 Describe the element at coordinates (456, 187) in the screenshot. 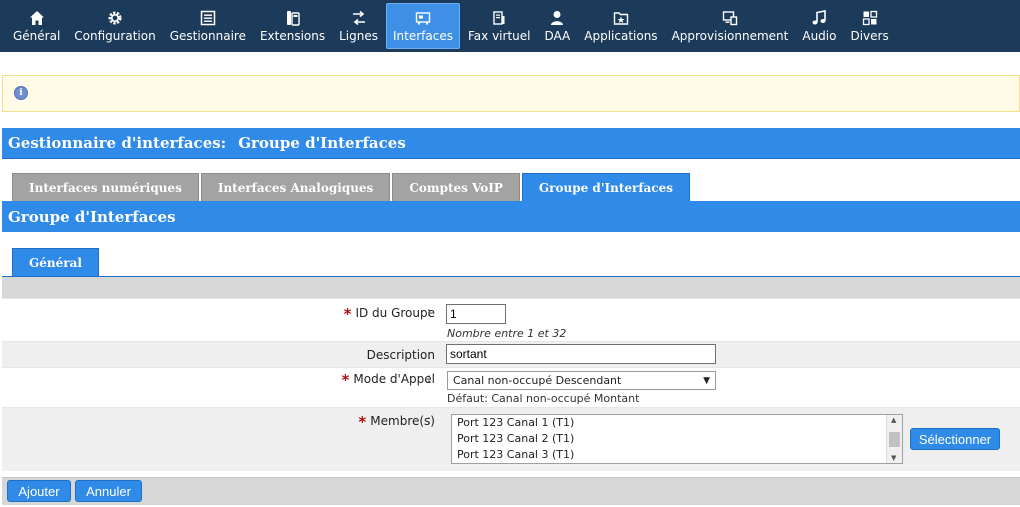

I see `tab-comptes-voip: Comptes VoIP` at that location.